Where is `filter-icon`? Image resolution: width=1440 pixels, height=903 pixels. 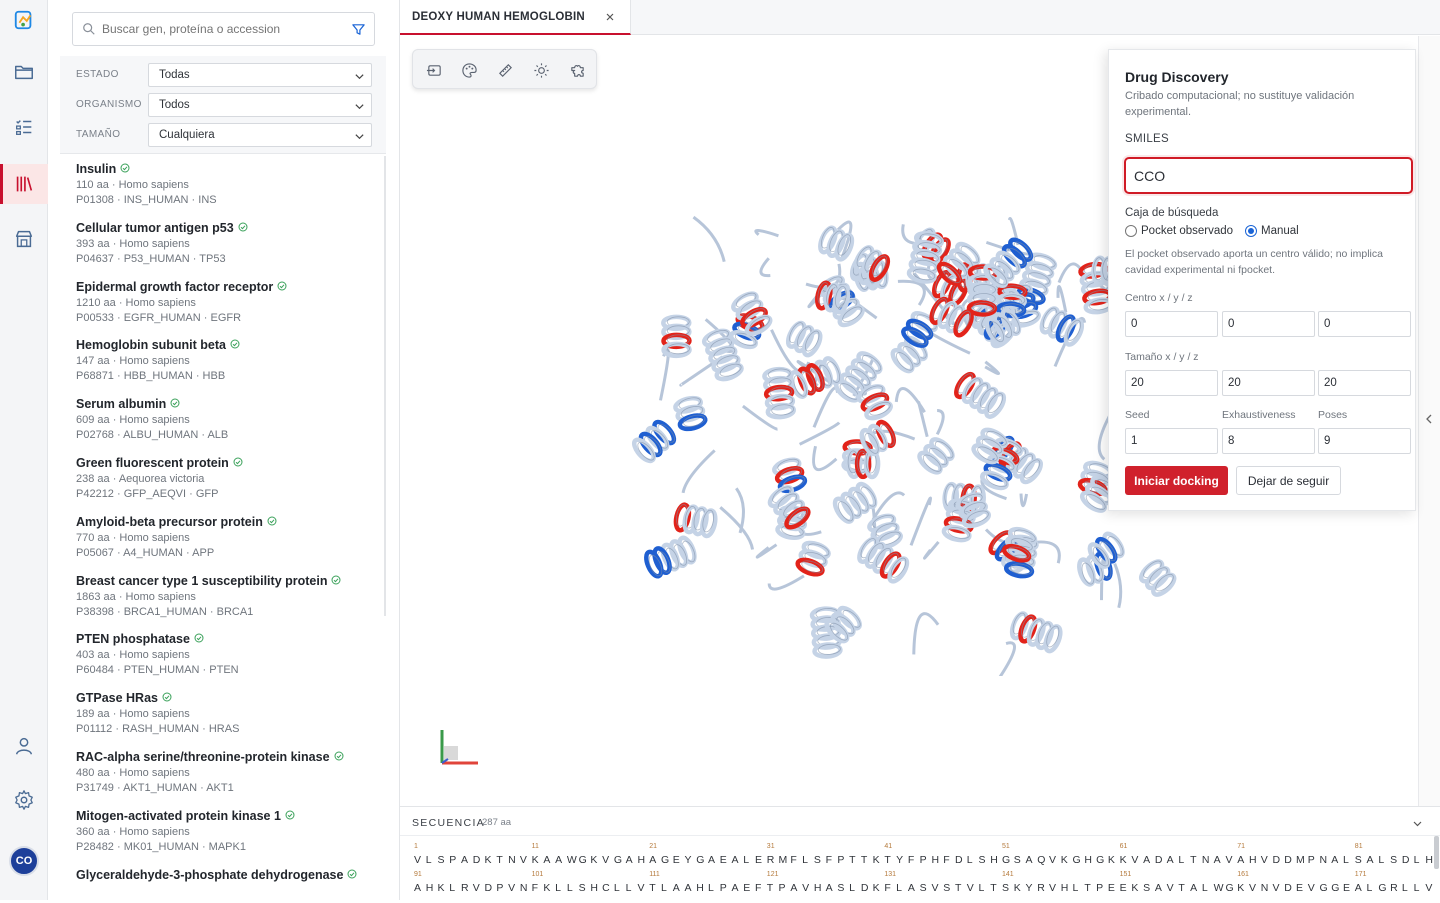
filter-icon is located at coordinates (358, 29).